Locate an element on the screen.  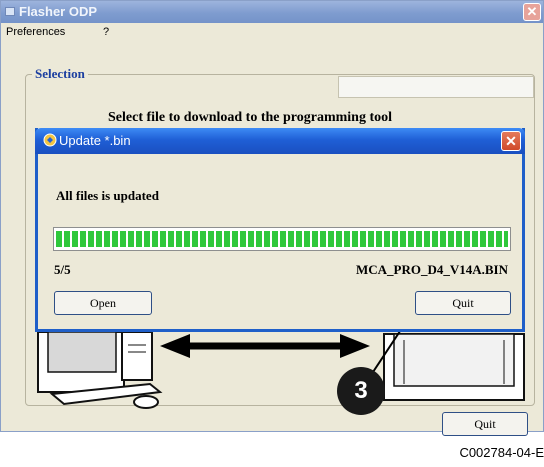
computer-icon is located at coordinates (100, 370).